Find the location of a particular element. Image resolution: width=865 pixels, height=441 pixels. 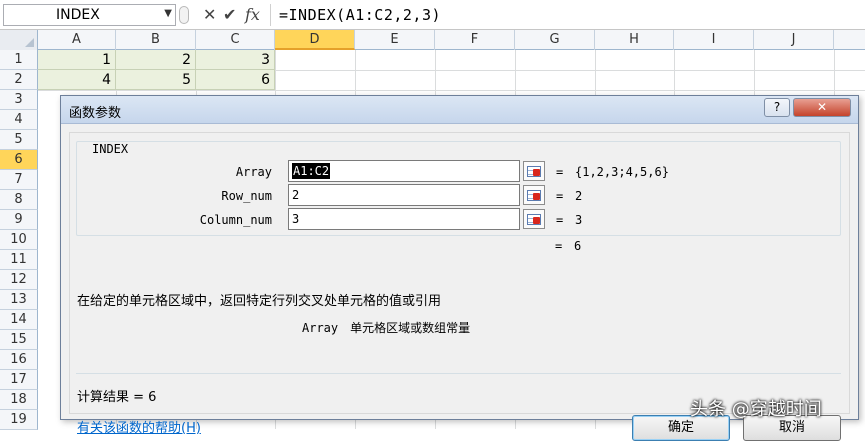

row-header-5: 5 is located at coordinates (19, 140).